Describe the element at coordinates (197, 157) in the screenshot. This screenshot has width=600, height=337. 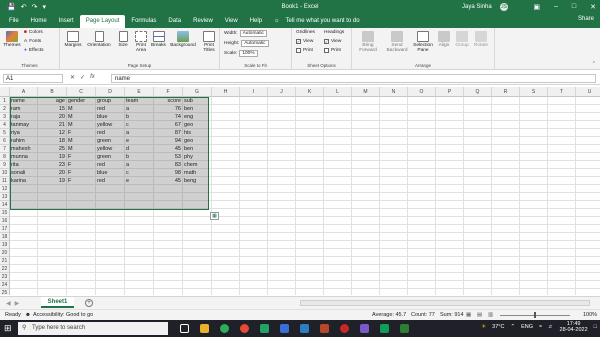
I see `table-cell: phy` at that location.